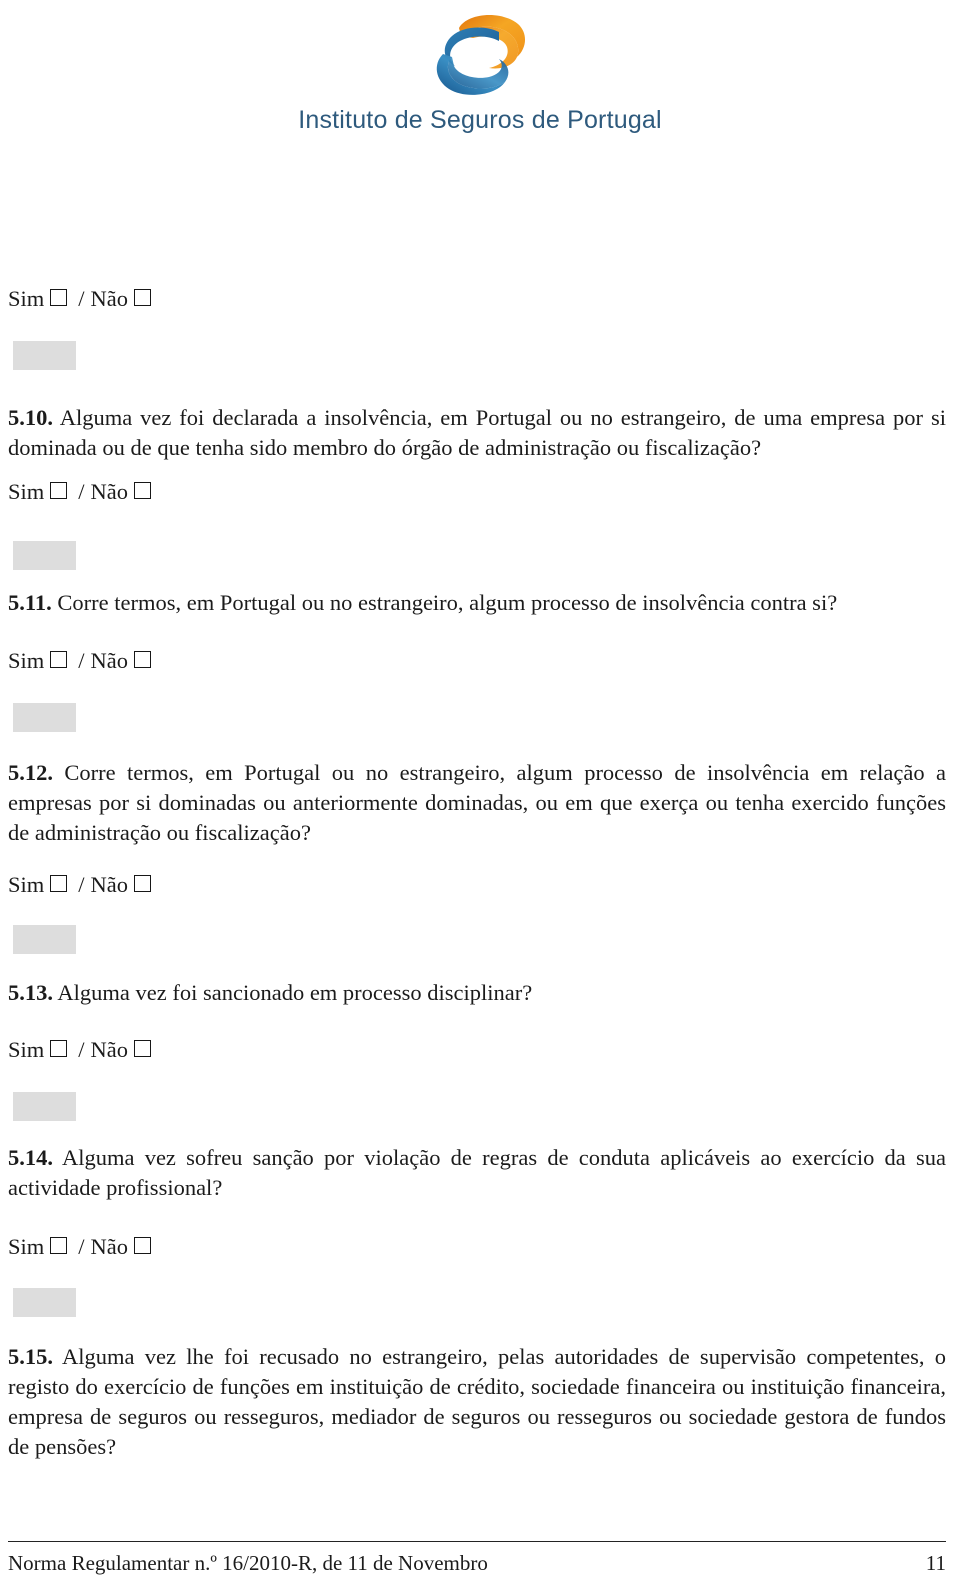 This screenshot has height=1584, width=960. What do you see at coordinates (30, 417) in the screenshot?
I see `question-5.10-number: 5.10.` at bounding box center [30, 417].